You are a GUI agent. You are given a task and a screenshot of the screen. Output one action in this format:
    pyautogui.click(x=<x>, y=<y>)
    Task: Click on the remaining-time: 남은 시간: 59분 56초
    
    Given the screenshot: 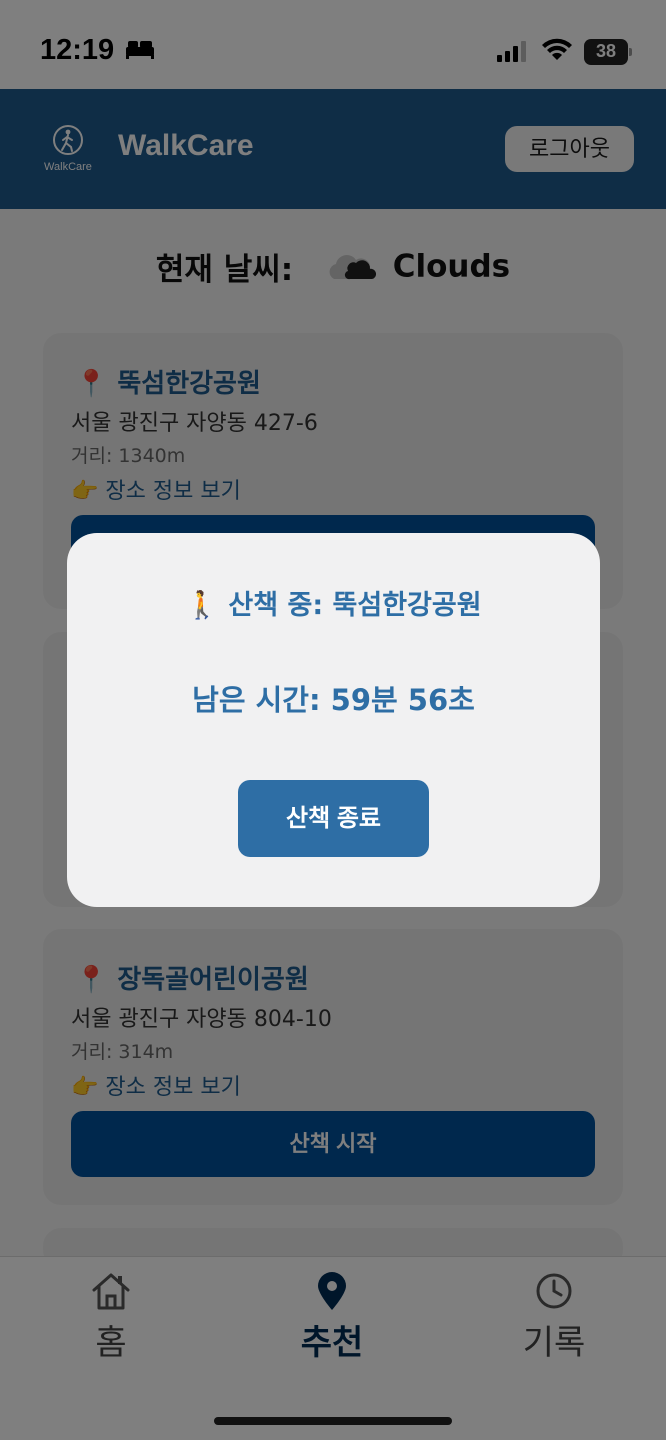 What is the action you would take?
    pyautogui.click(x=333, y=700)
    